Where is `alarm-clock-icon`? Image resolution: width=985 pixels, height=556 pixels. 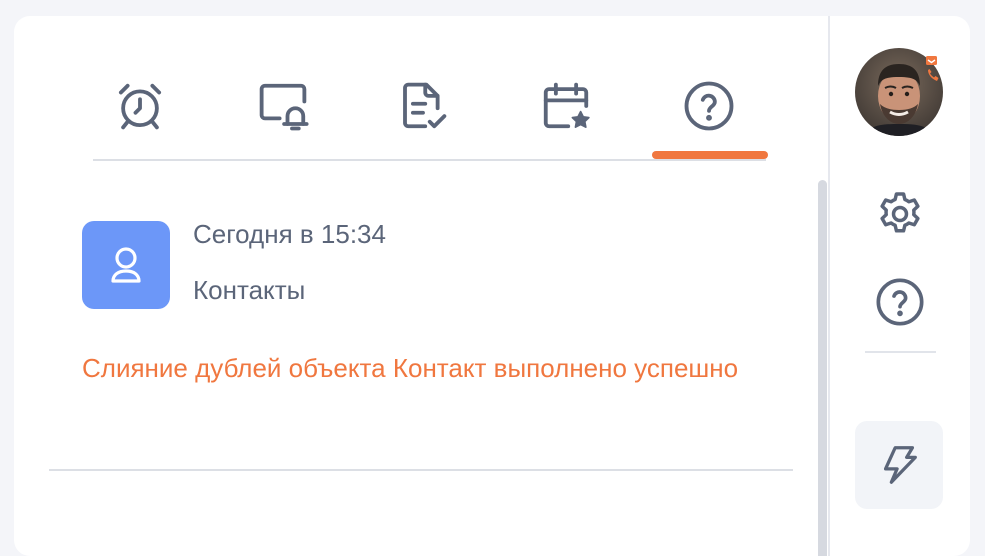 alarm-clock-icon is located at coordinates (140, 106).